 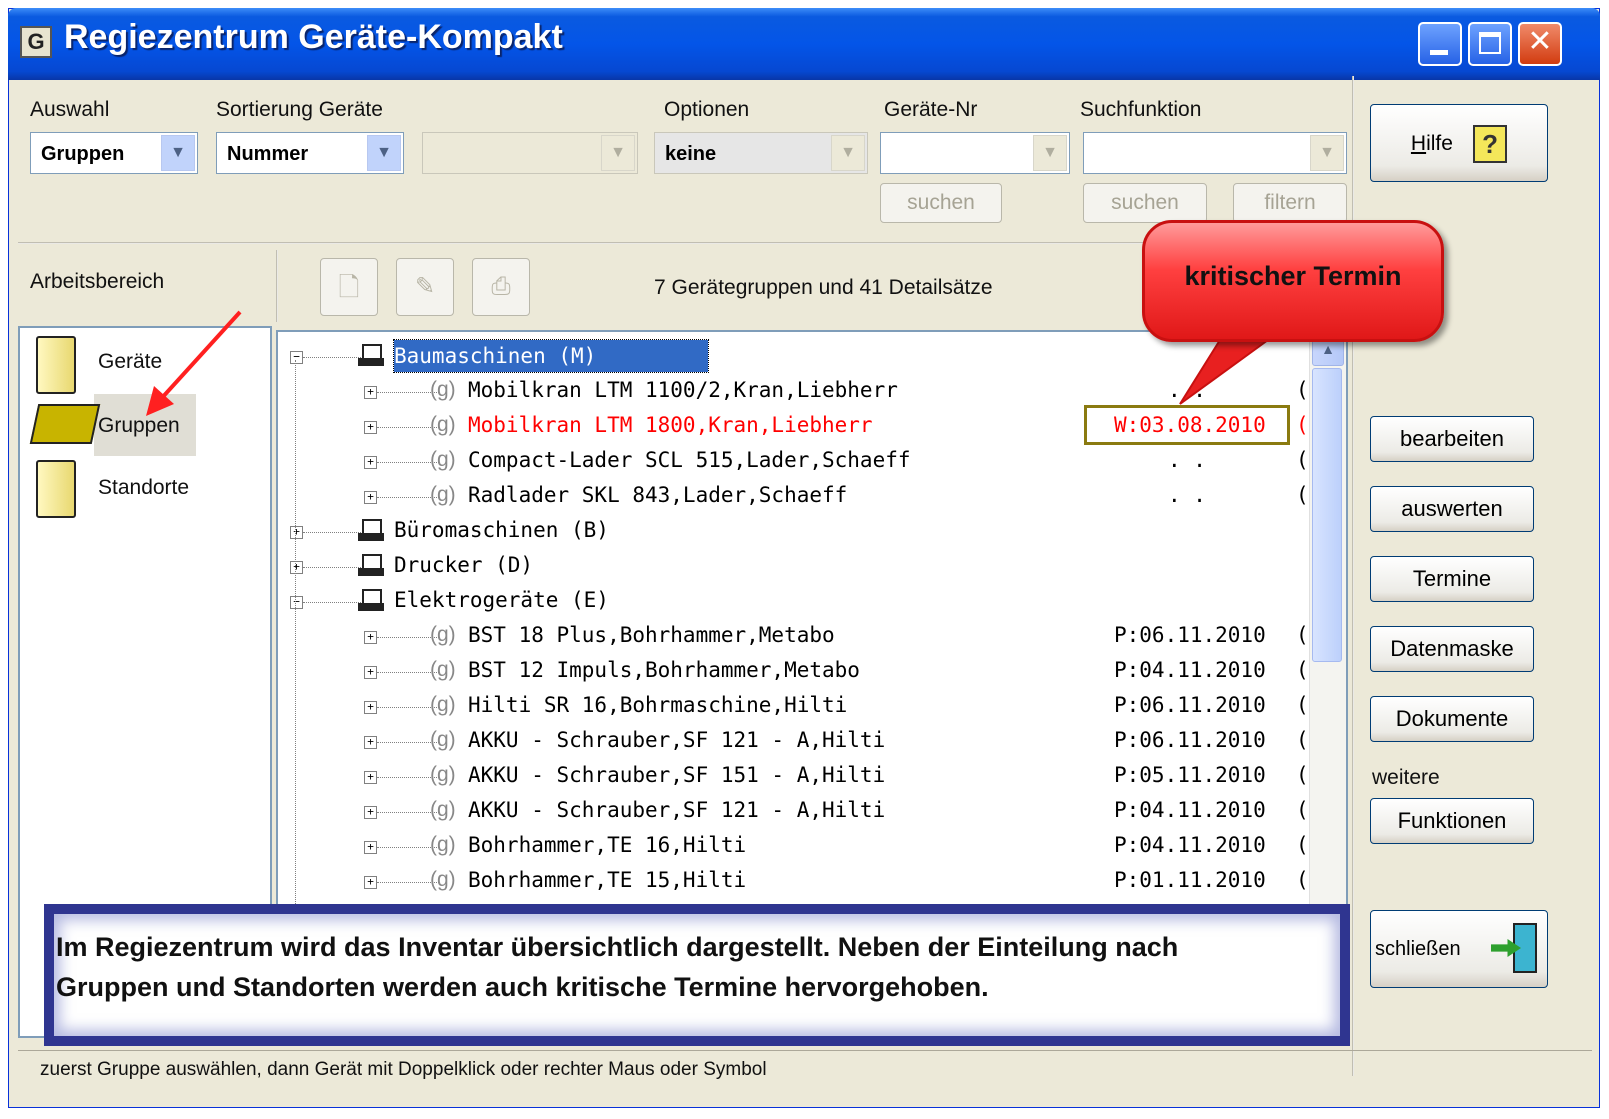 What do you see at coordinates (793, 847) in the screenshot?
I see `tree-device-row: + (g) Bohrhammer,TE 16,Hilti P:04.11.2010 (` at bounding box center [793, 847].